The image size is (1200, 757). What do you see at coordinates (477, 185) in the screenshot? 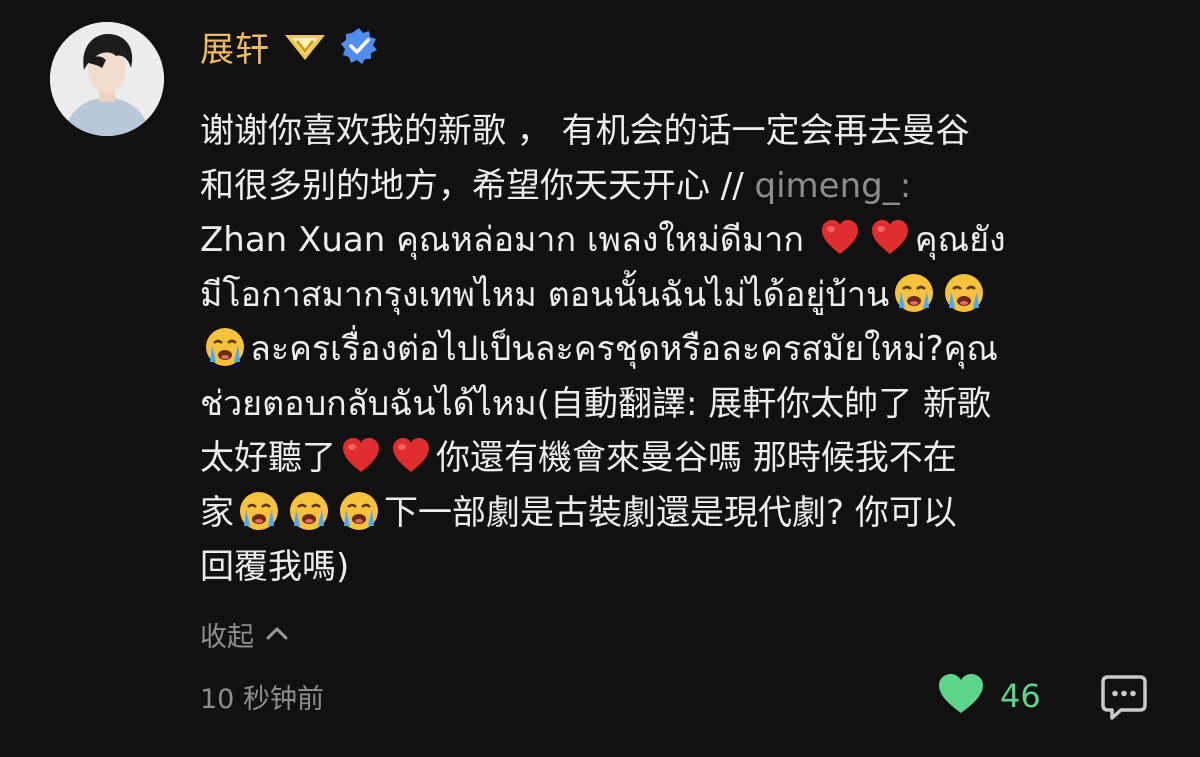
I see `comment-text-segment: 和很多别的地方，希望你天天开心 //` at bounding box center [477, 185].